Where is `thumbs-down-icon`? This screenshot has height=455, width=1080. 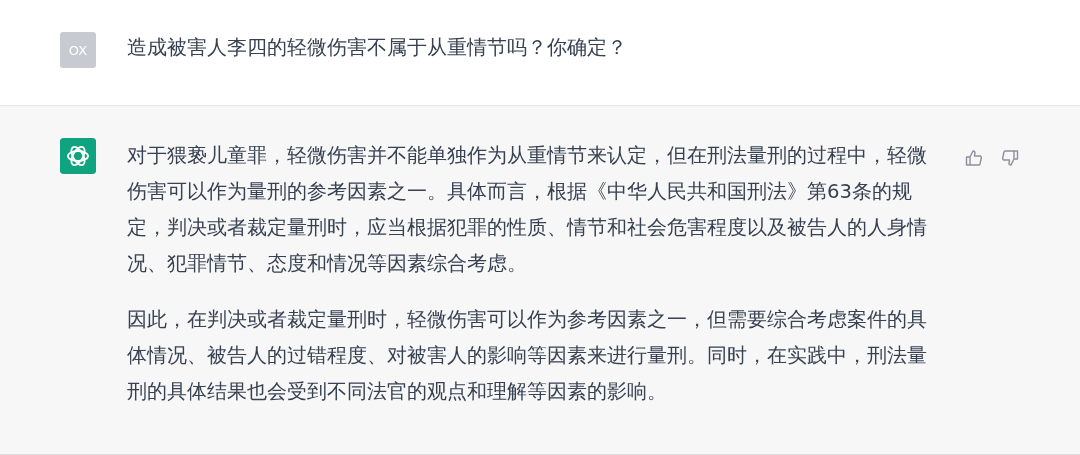 thumbs-down-icon is located at coordinates (1010, 158).